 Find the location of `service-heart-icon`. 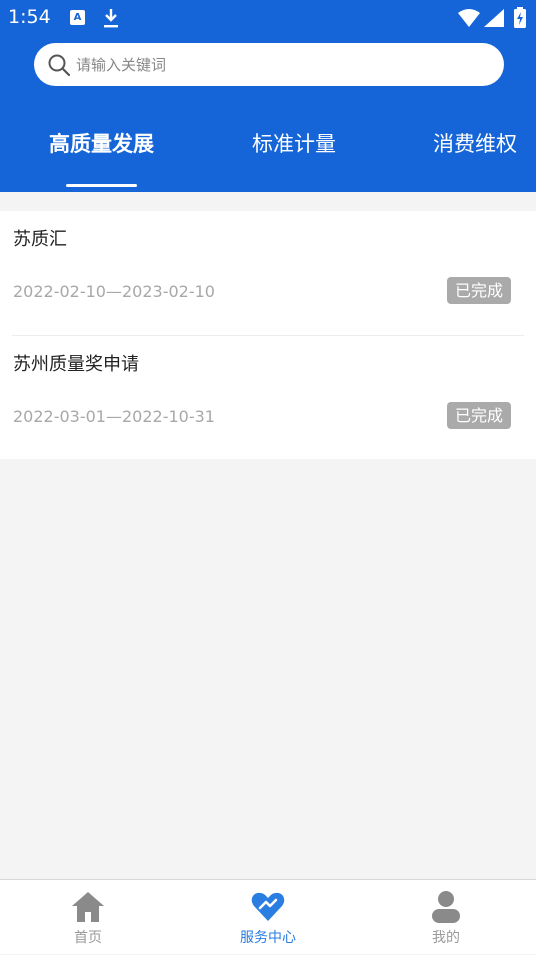

service-heart-icon is located at coordinates (268, 906).